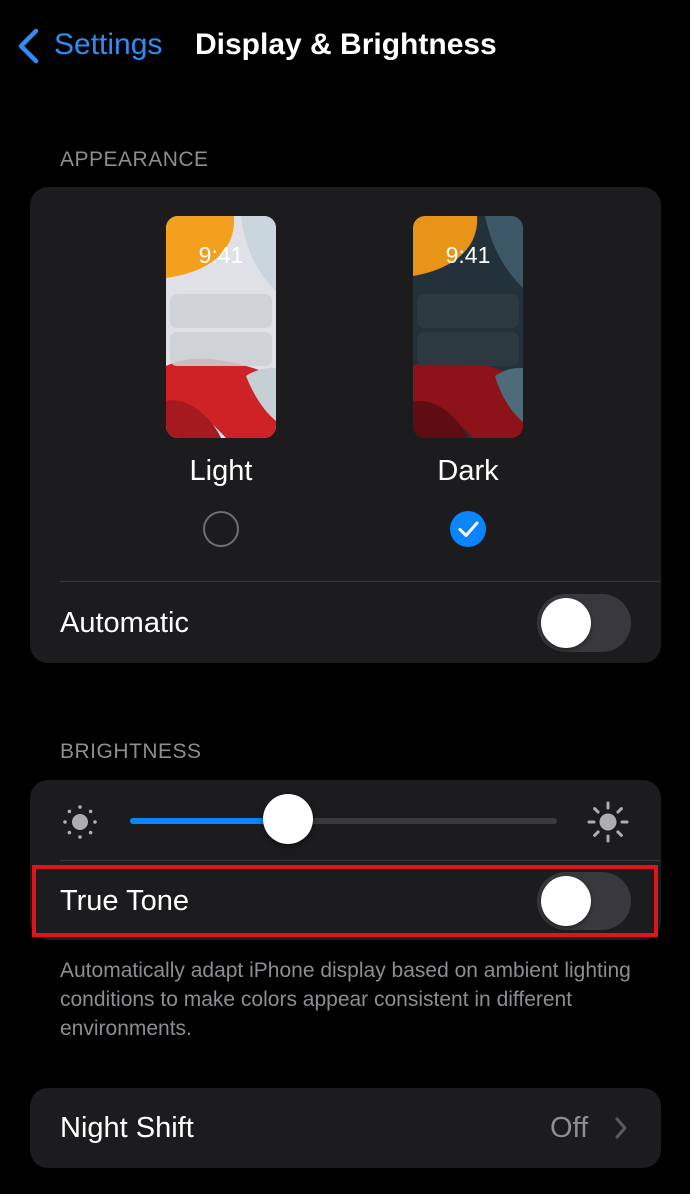  What do you see at coordinates (221, 471) in the screenshot?
I see `light-option-label: Light` at bounding box center [221, 471].